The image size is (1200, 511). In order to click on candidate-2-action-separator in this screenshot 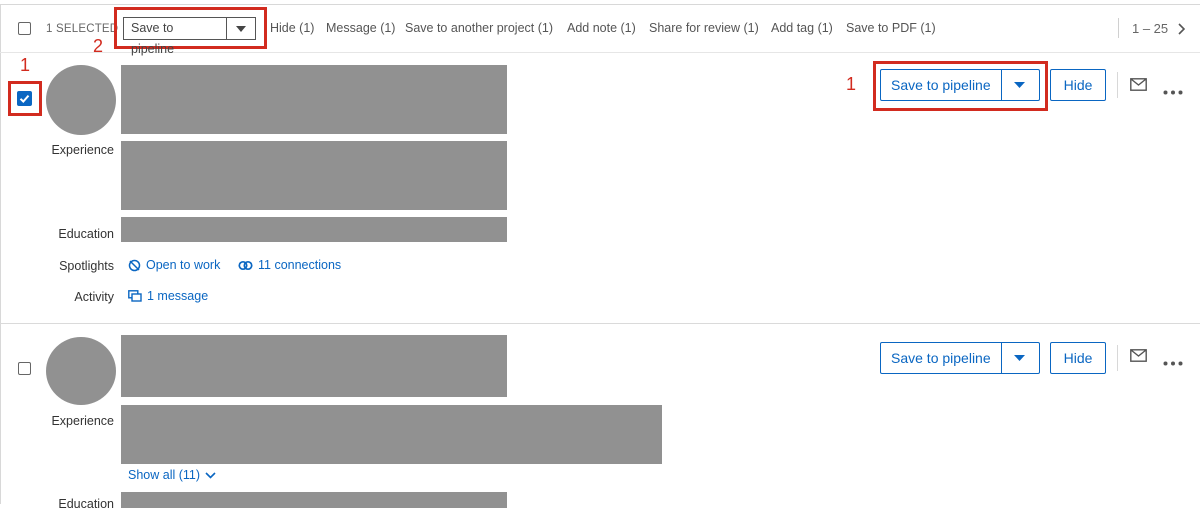, I will do `click(1117, 358)`.